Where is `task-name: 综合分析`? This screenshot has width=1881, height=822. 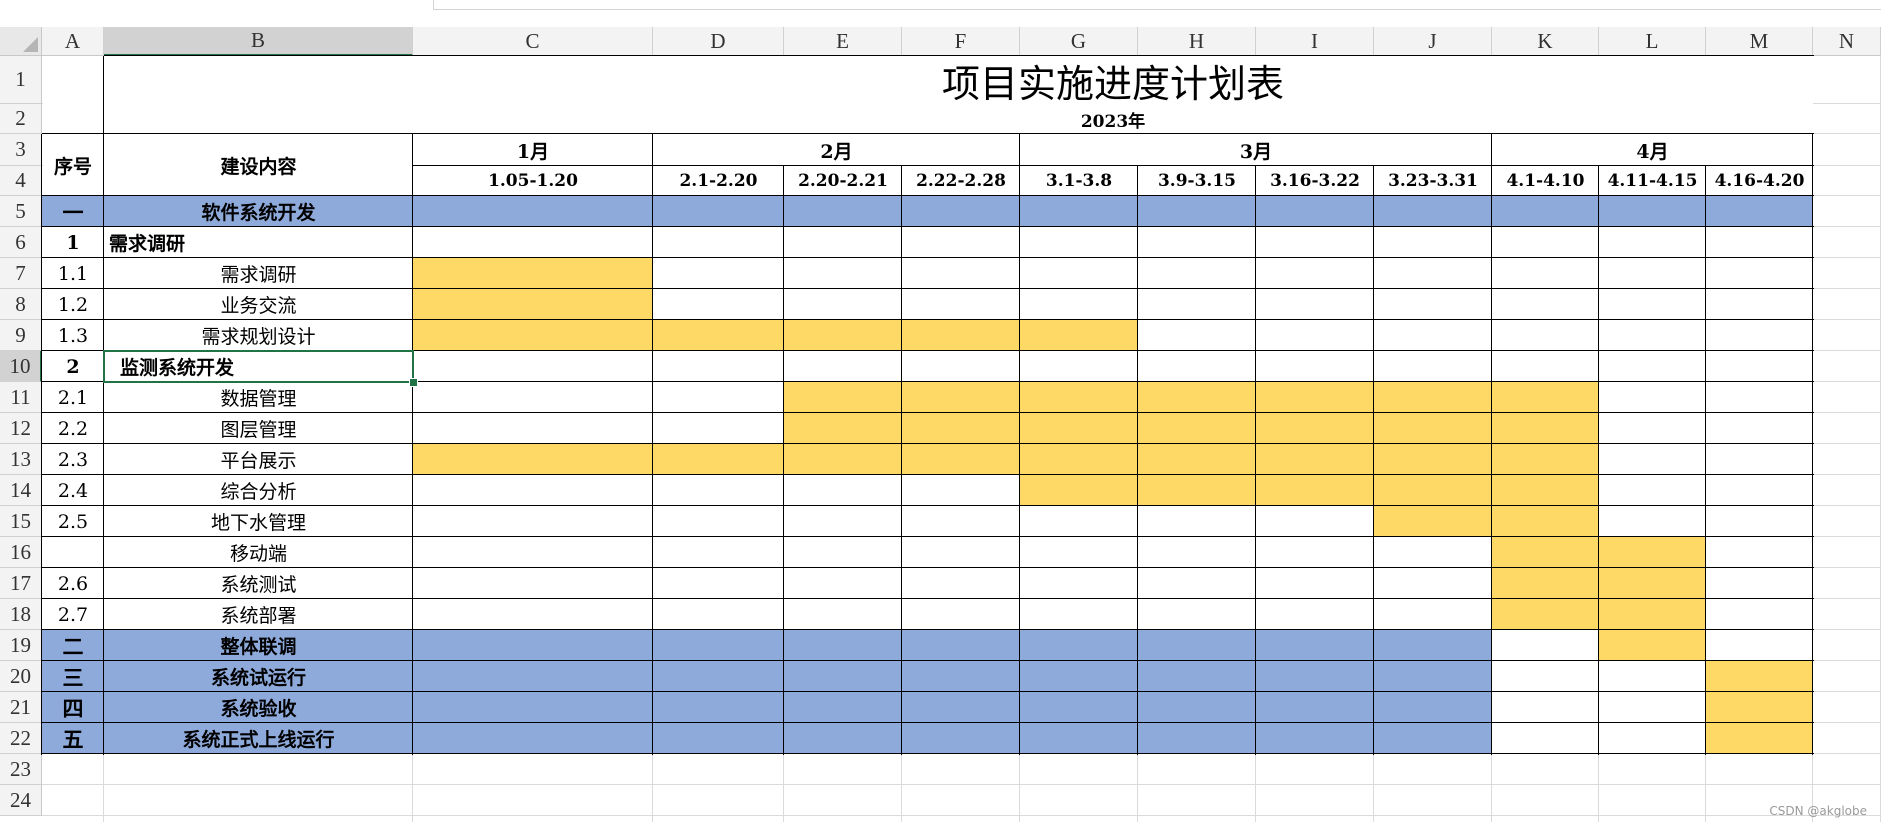 task-name: 综合分析 is located at coordinates (258, 492).